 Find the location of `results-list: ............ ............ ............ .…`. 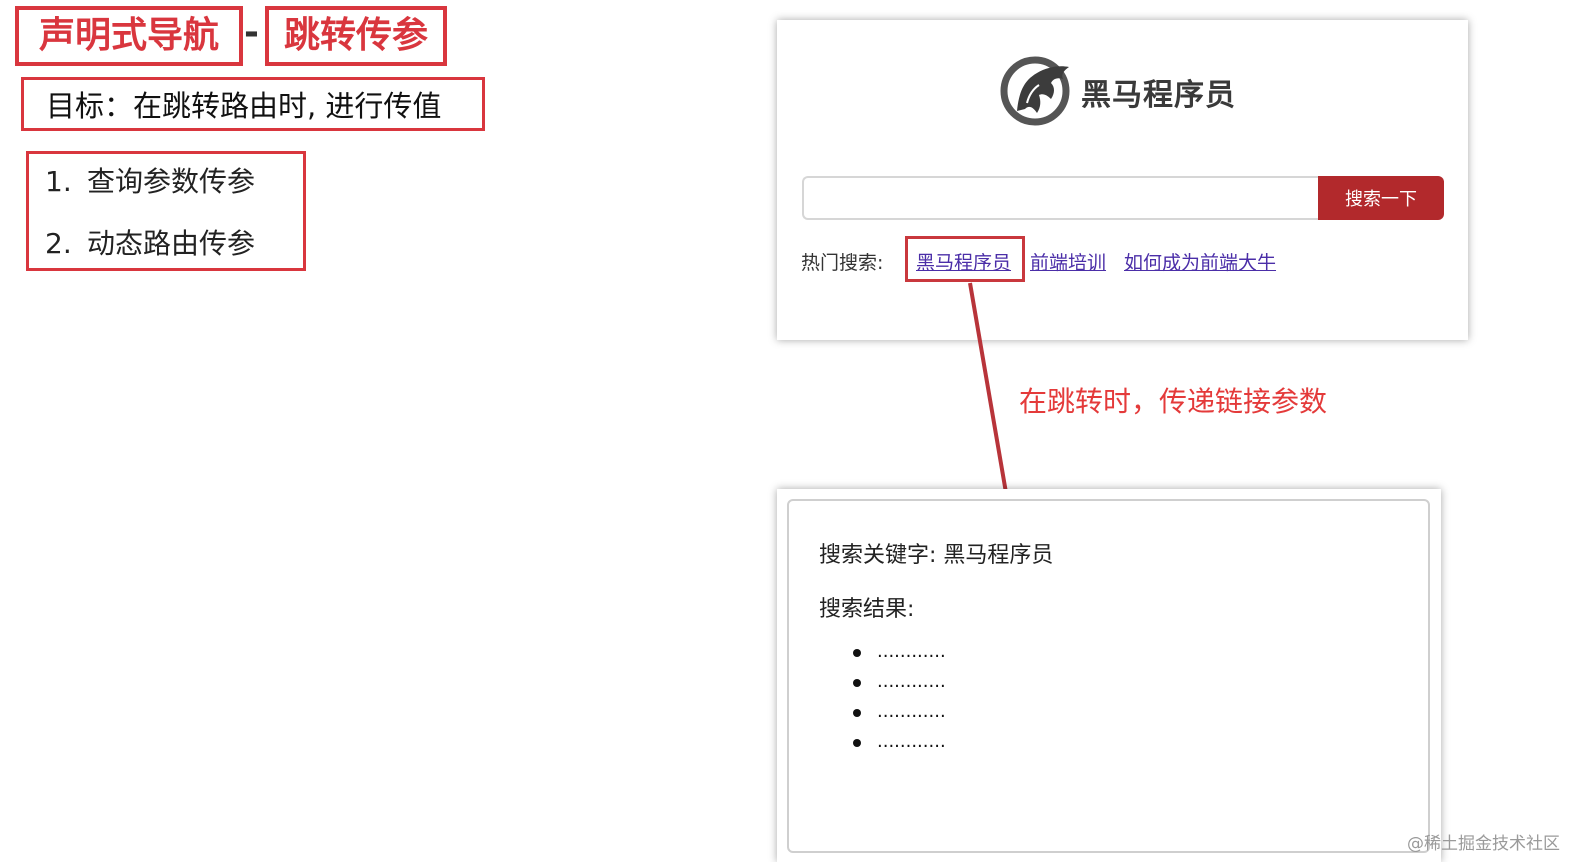

results-list: ............ ............ ............ .… is located at coordinates (899, 701).